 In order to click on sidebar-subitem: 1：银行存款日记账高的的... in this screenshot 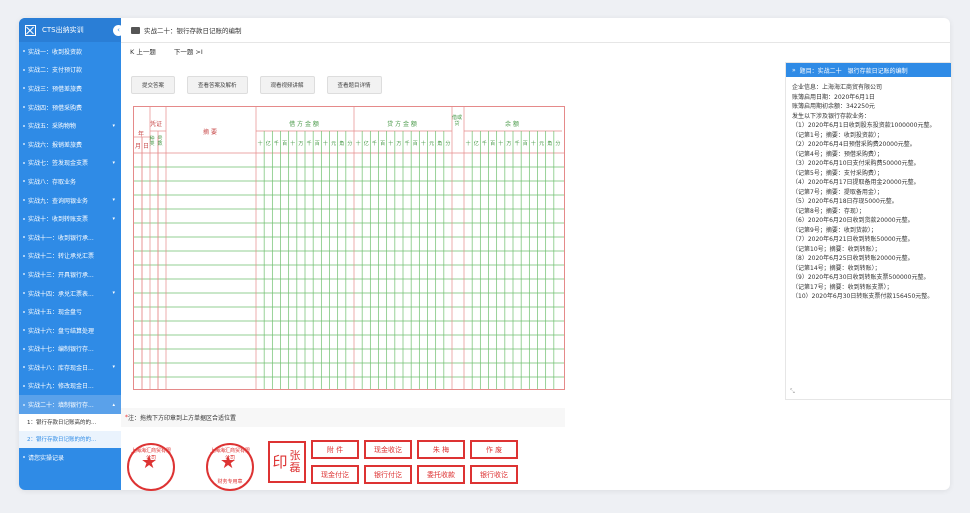, I will do `click(70, 422)`.